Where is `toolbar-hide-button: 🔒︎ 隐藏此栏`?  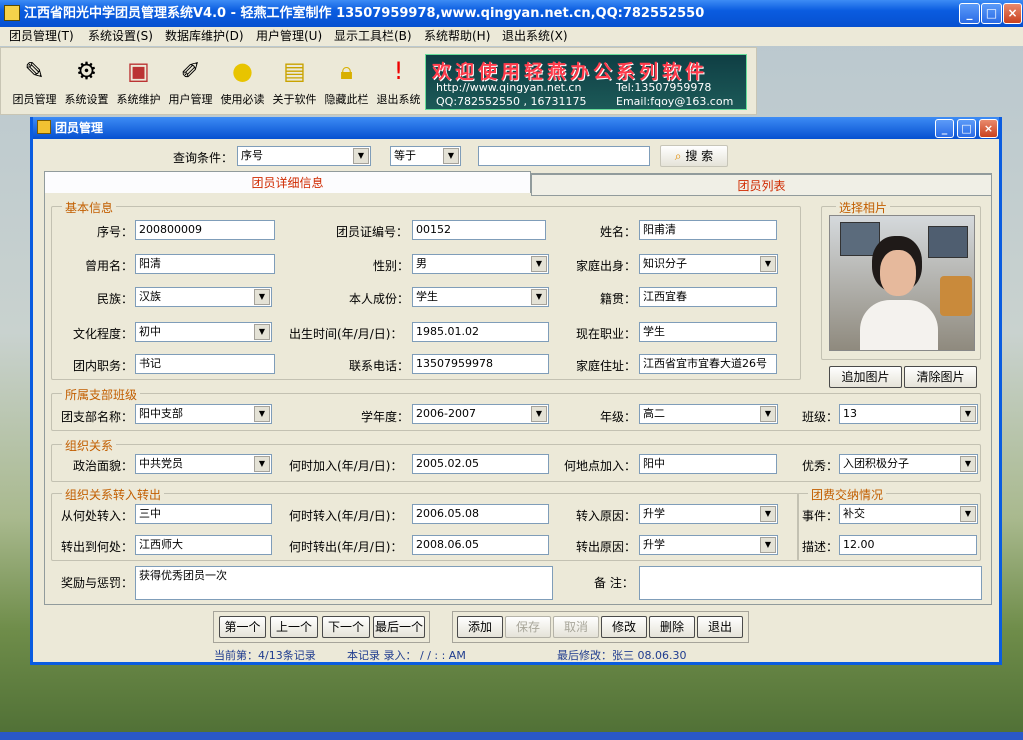 toolbar-hide-button: 🔒︎ 隐藏此栏 is located at coordinates (346, 82).